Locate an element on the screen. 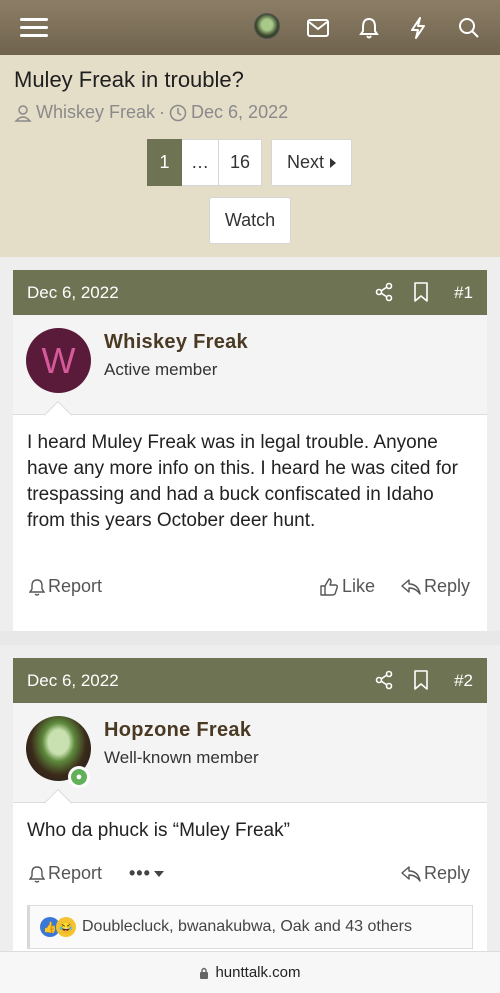 The height and width of the screenshot is (993, 500). next-page-button: Next is located at coordinates (311, 162).